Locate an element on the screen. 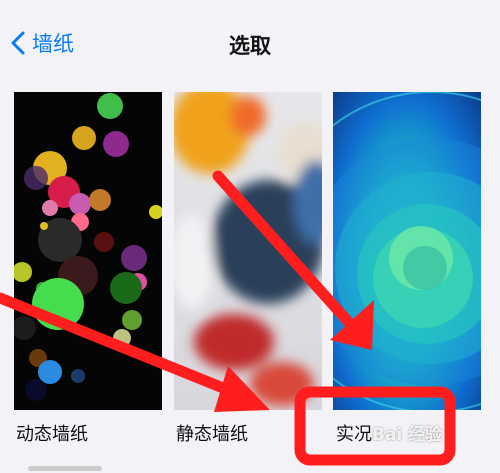  watermark: Bai 经验 is located at coordinates (407, 435).